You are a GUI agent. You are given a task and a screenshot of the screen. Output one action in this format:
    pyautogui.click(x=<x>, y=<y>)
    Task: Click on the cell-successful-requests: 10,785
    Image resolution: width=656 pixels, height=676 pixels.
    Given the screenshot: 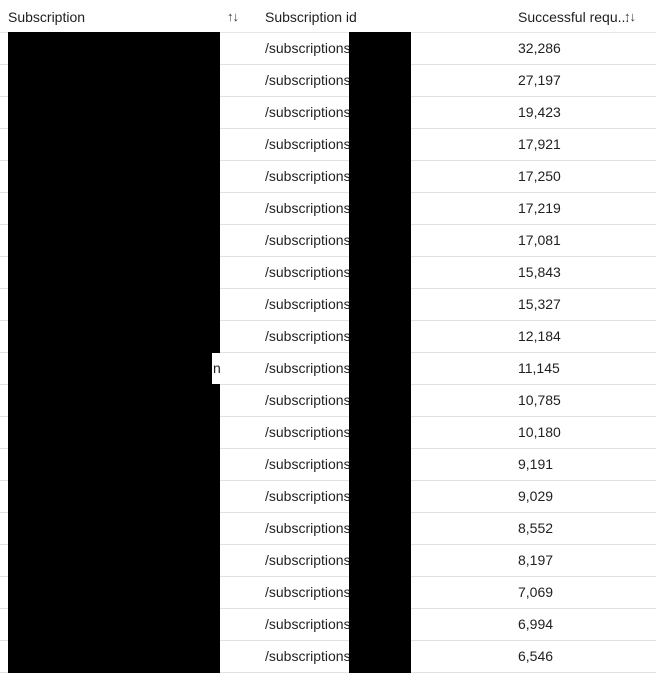 What is the action you would take?
    pyautogui.click(x=539, y=400)
    